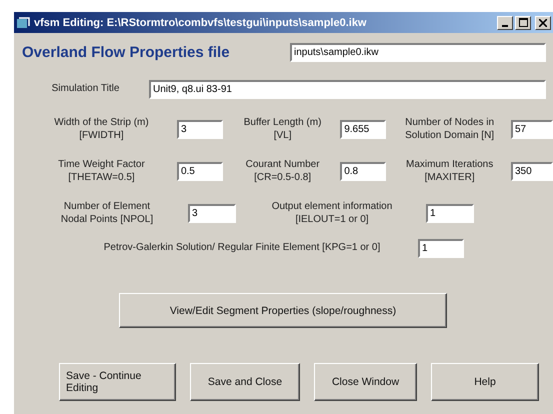  What do you see at coordinates (23, 23) in the screenshot?
I see `app-icon` at bounding box center [23, 23].